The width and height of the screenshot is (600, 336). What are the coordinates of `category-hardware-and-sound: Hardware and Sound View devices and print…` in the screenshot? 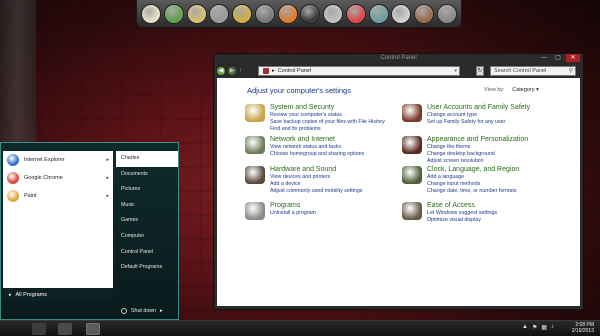 It's located at (303, 180).